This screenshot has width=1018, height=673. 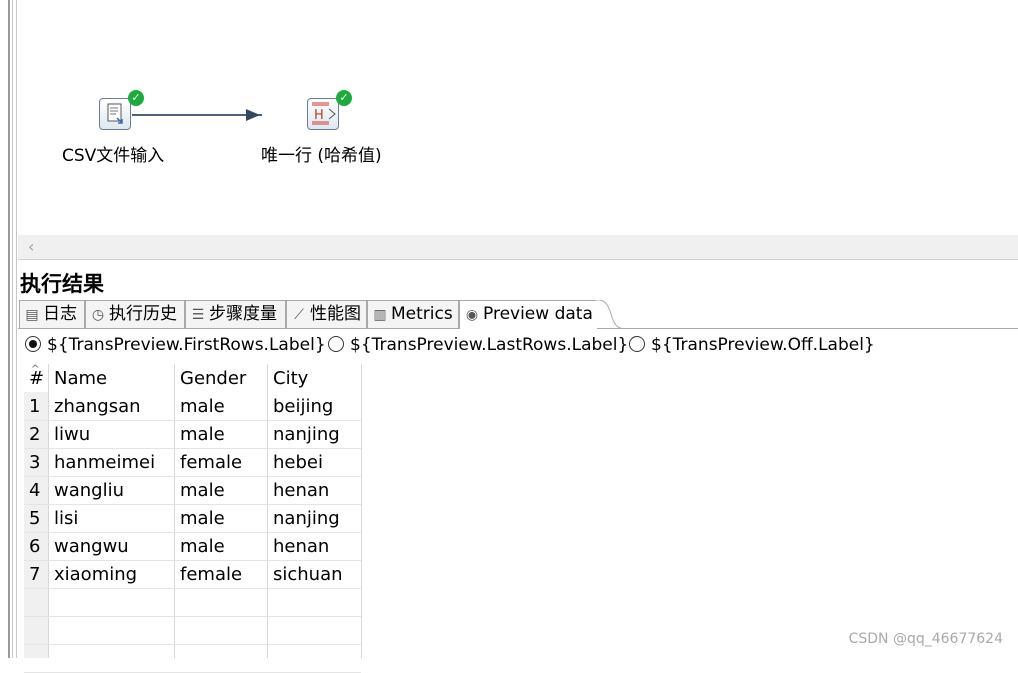 I want to click on csv-file-input-icon, so click(x=115, y=113).